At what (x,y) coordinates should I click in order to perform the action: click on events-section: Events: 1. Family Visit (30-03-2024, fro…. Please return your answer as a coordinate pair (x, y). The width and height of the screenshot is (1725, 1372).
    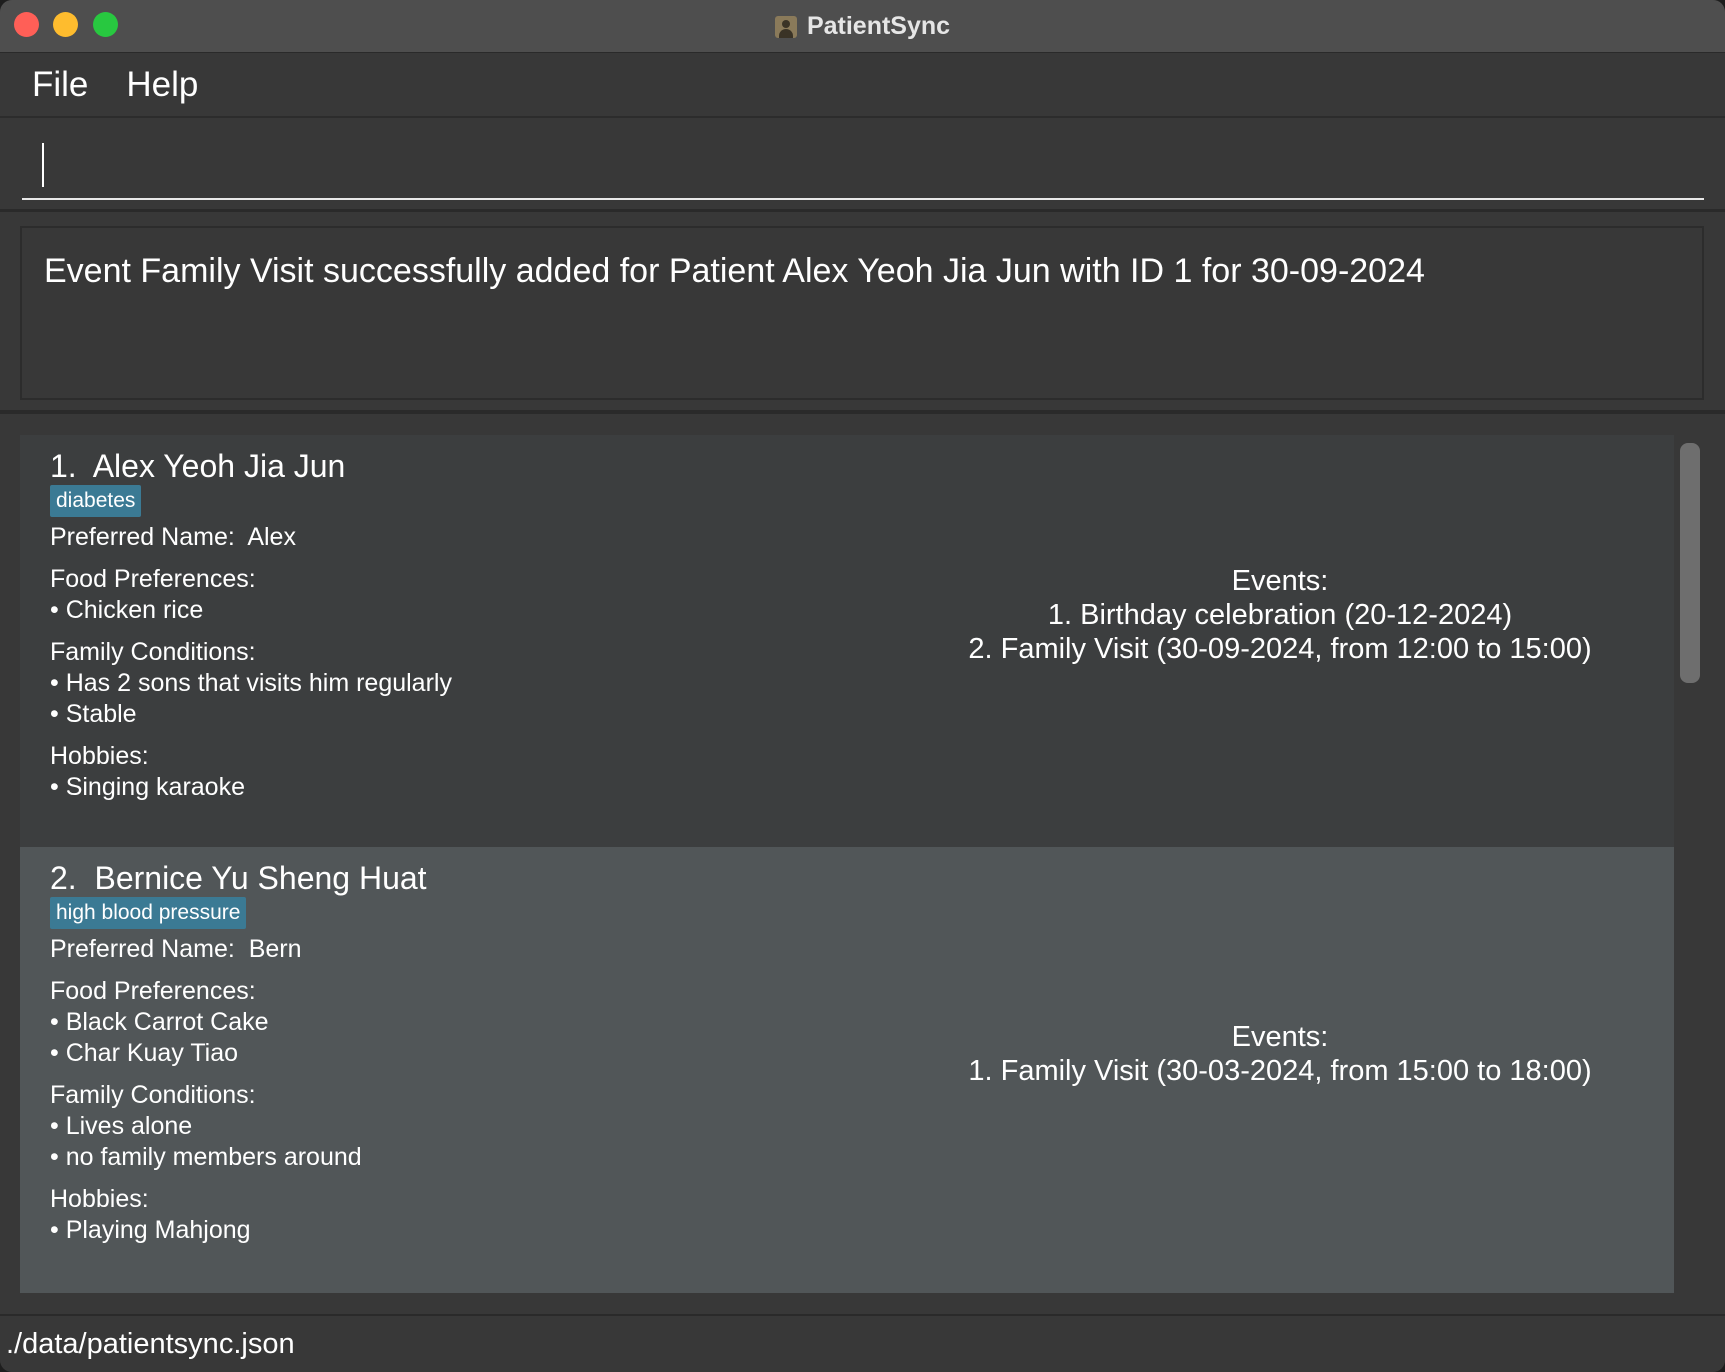
    Looking at the image, I should click on (1280, 1054).